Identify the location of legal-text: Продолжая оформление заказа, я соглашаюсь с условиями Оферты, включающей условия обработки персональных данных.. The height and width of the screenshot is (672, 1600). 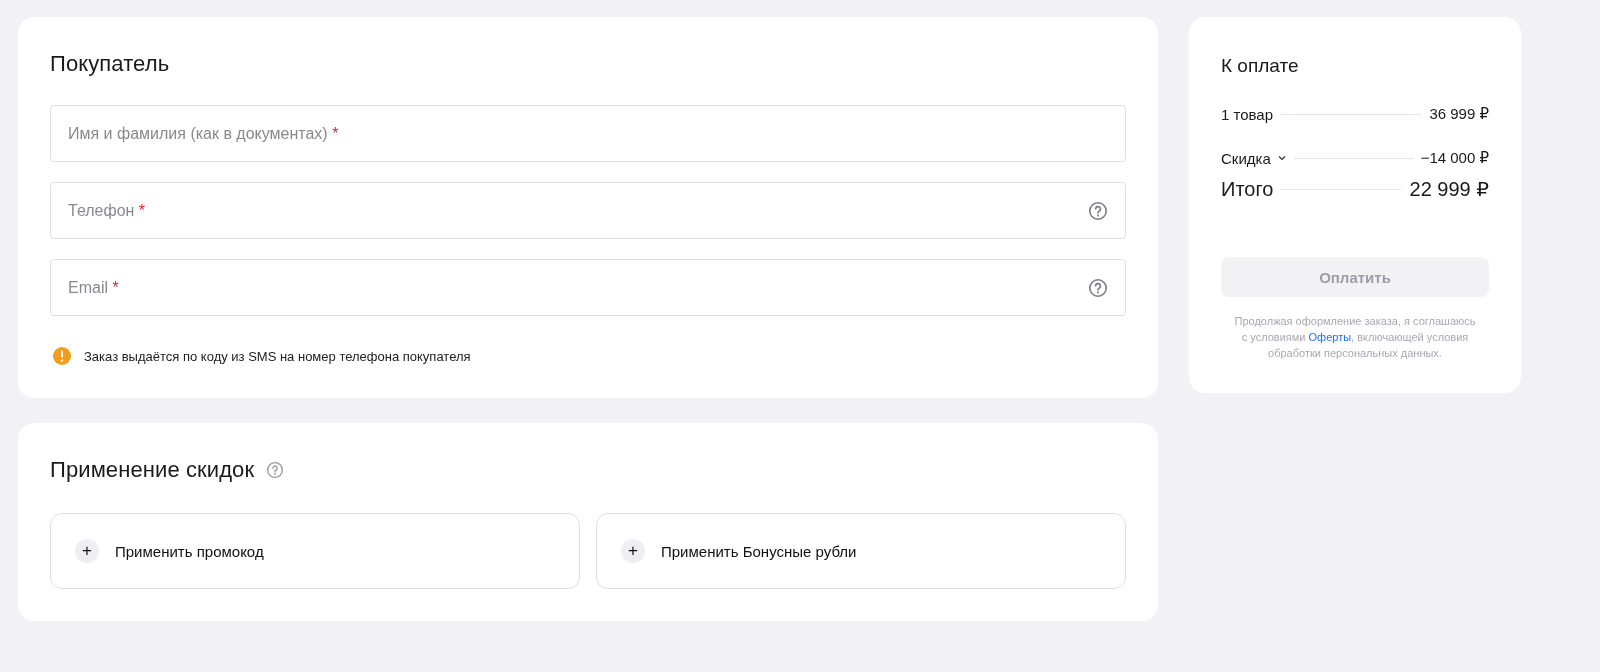
(1355, 337).